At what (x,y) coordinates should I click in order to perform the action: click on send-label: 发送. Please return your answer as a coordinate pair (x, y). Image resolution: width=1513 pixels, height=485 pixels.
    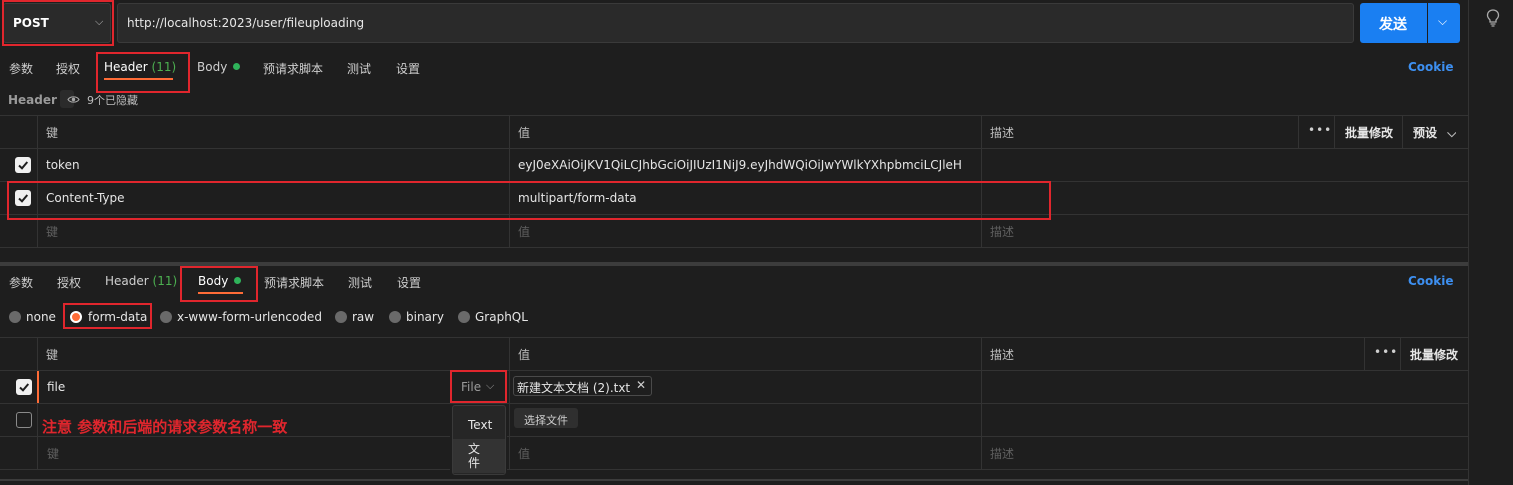
    Looking at the image, I should click on (1393, 25).